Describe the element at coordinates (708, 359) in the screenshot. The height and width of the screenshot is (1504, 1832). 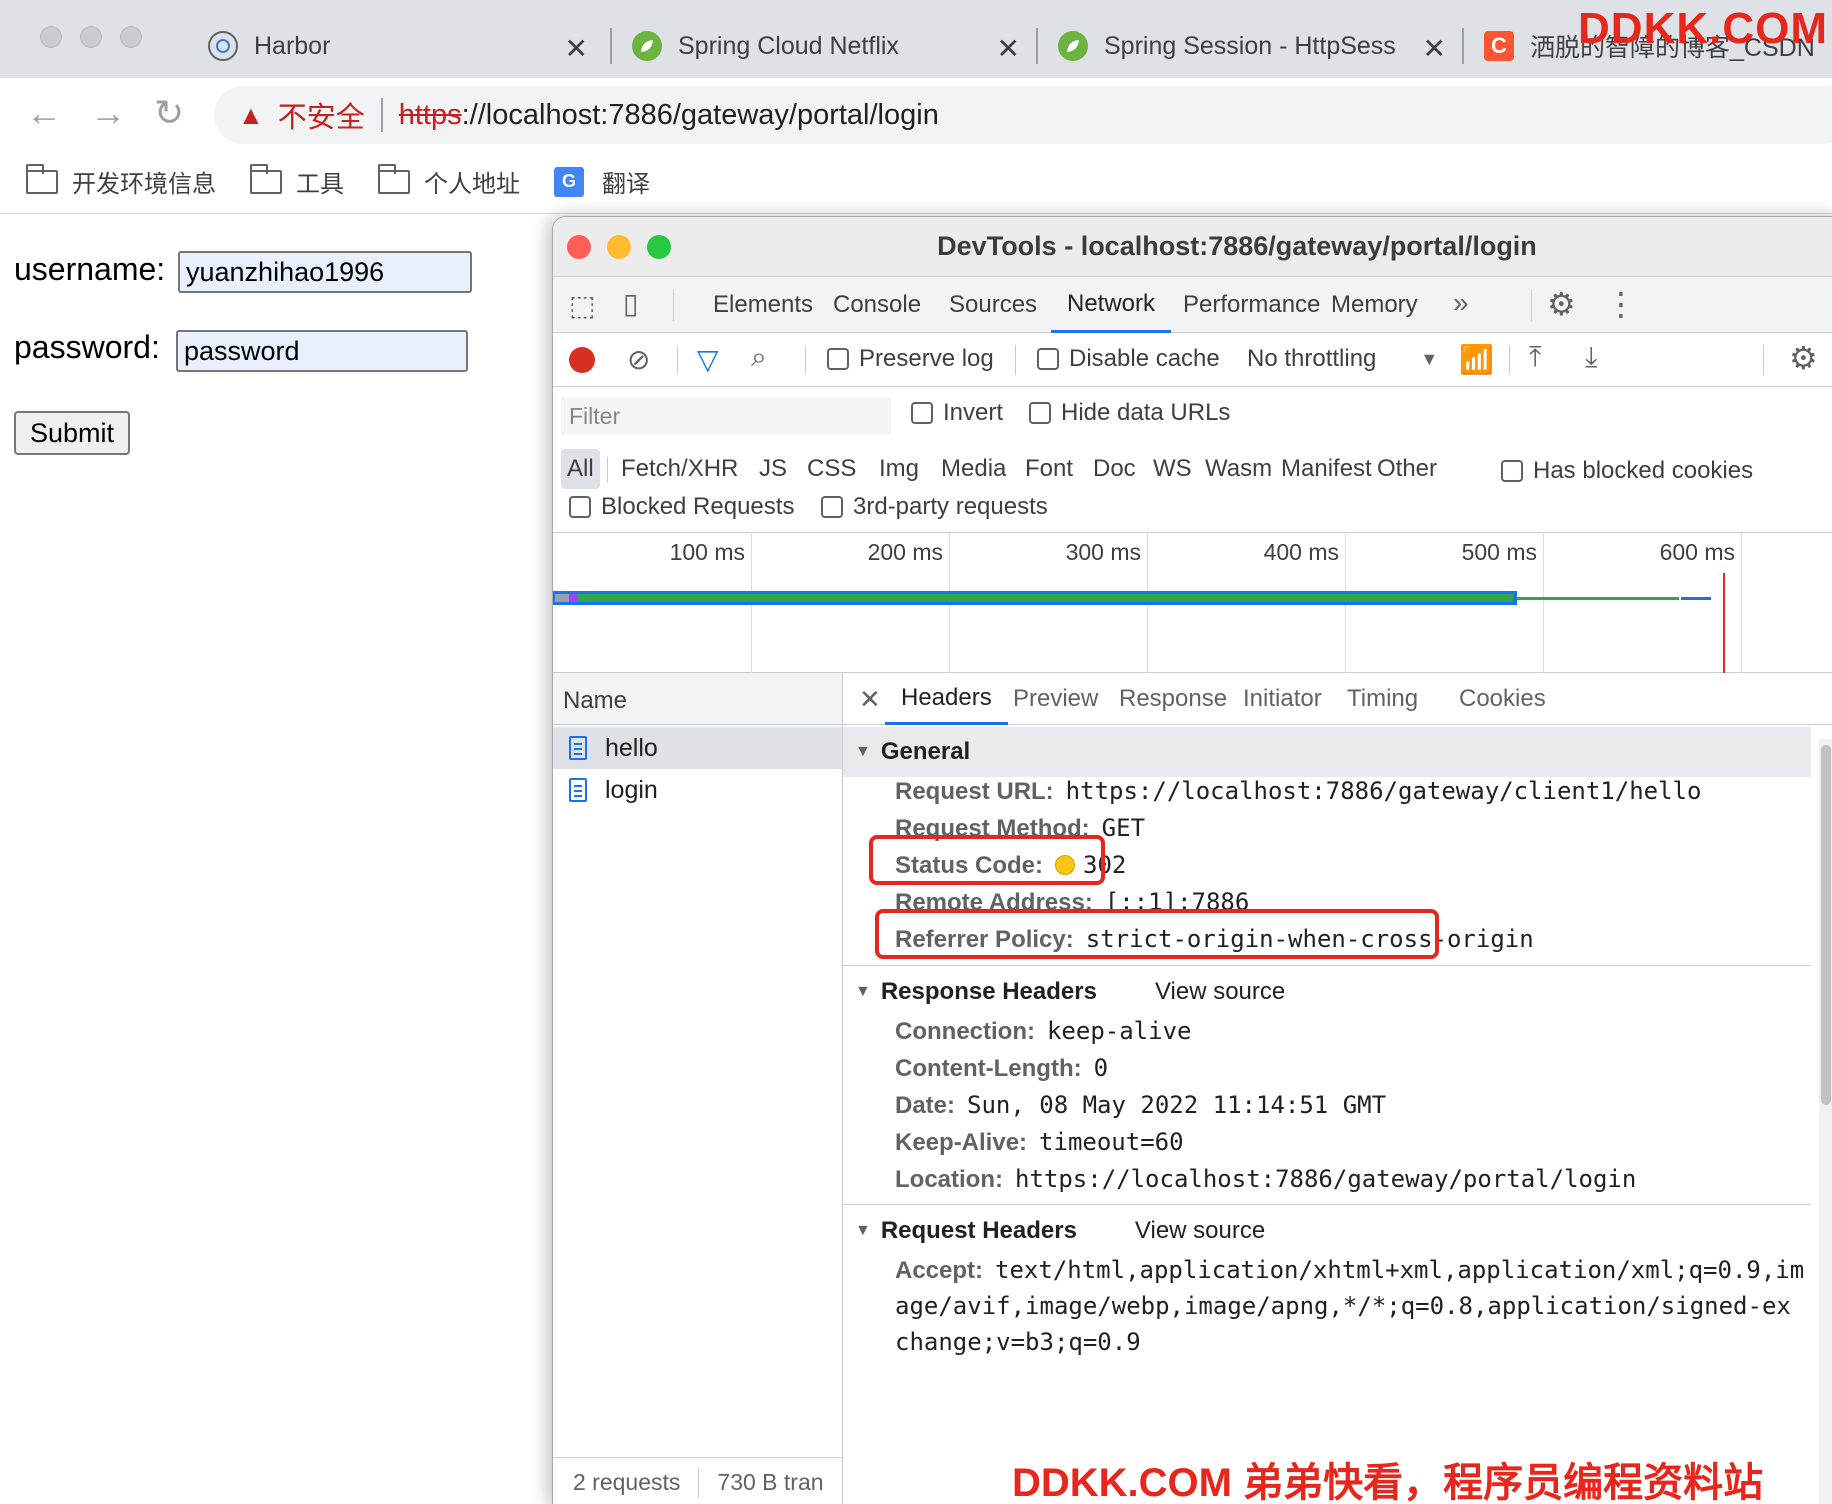
I see `filter-icon: ▽` at that location.